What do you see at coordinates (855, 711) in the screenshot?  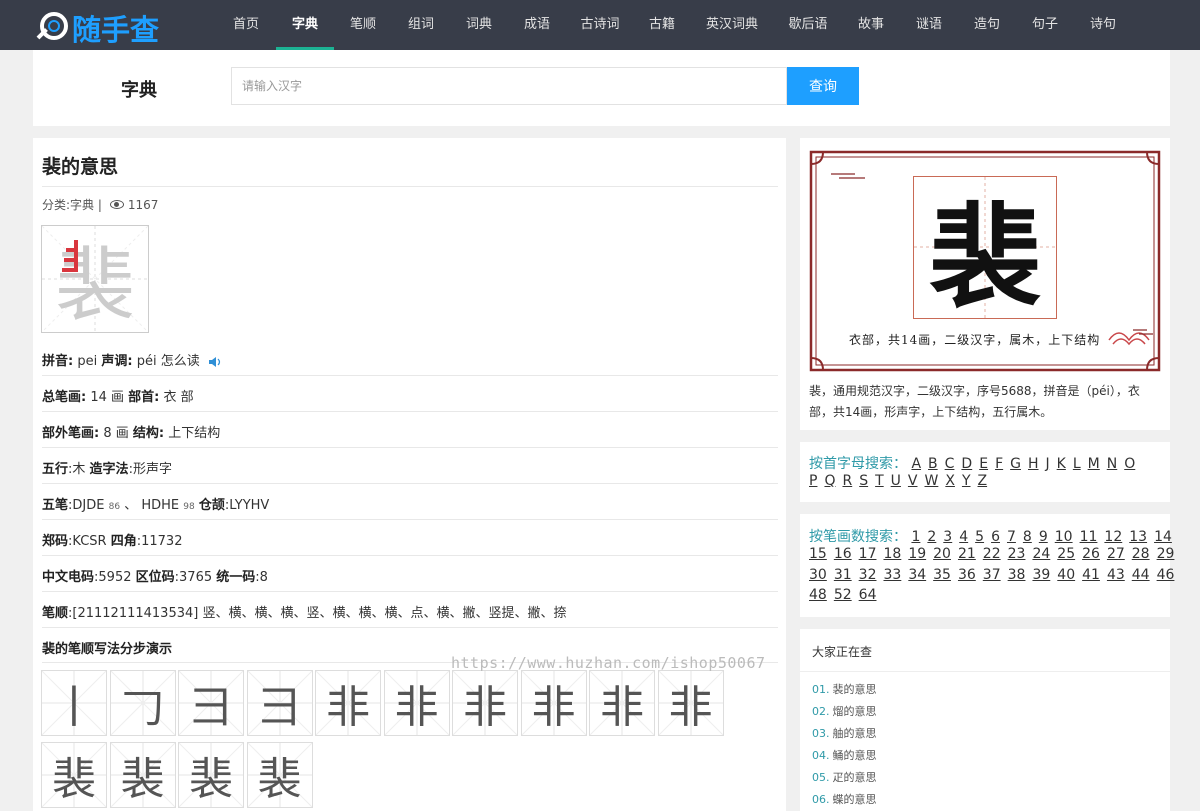 I see `hot-item-link: 熘的意思` at bounding box center [855, 711].